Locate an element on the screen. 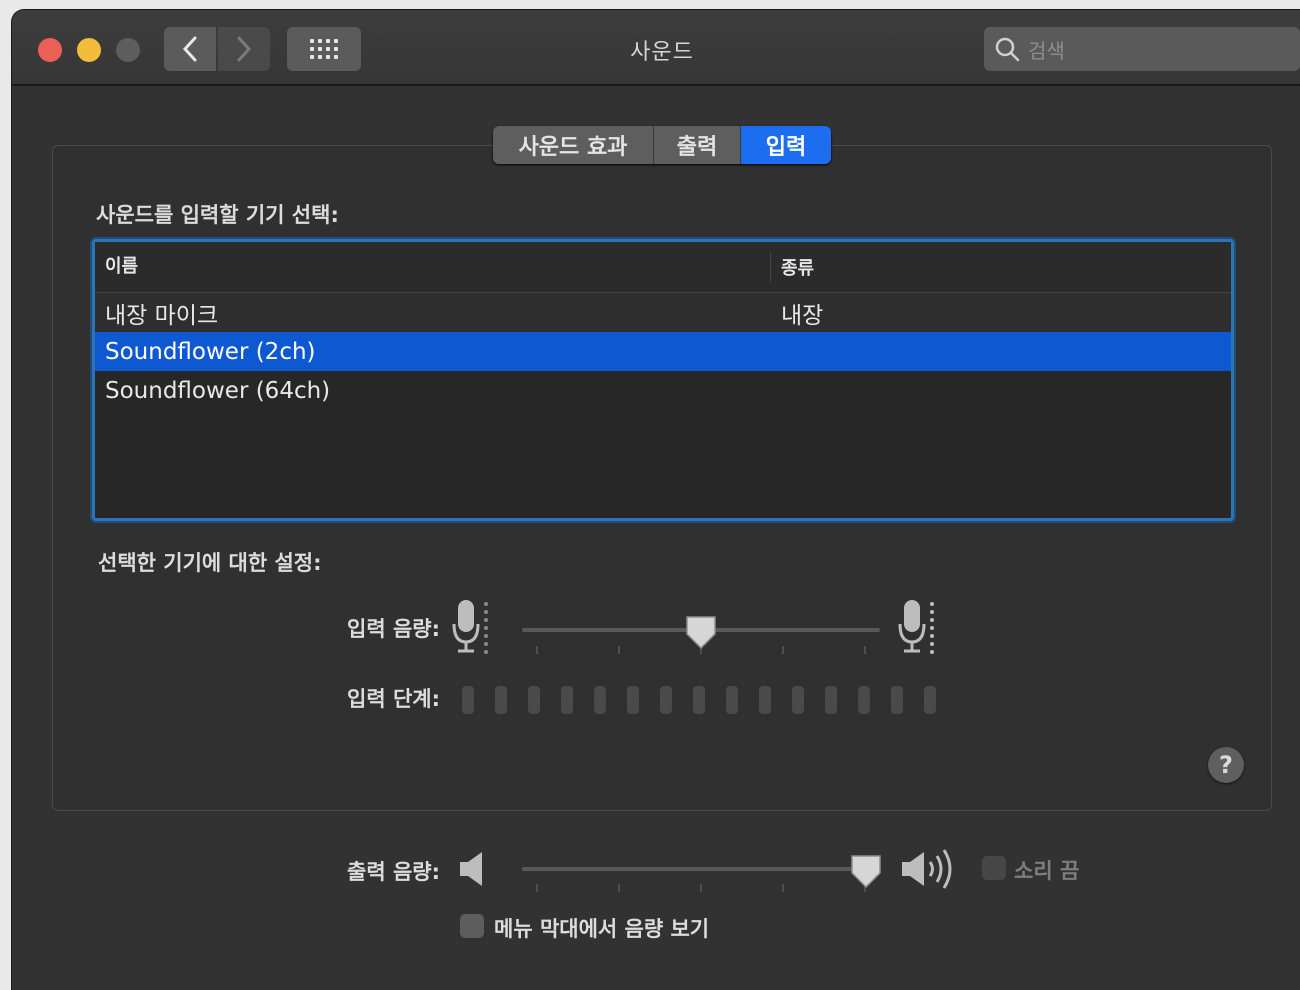  show-volume-in-menubar-checkbox is located at coordinates (472, 926).